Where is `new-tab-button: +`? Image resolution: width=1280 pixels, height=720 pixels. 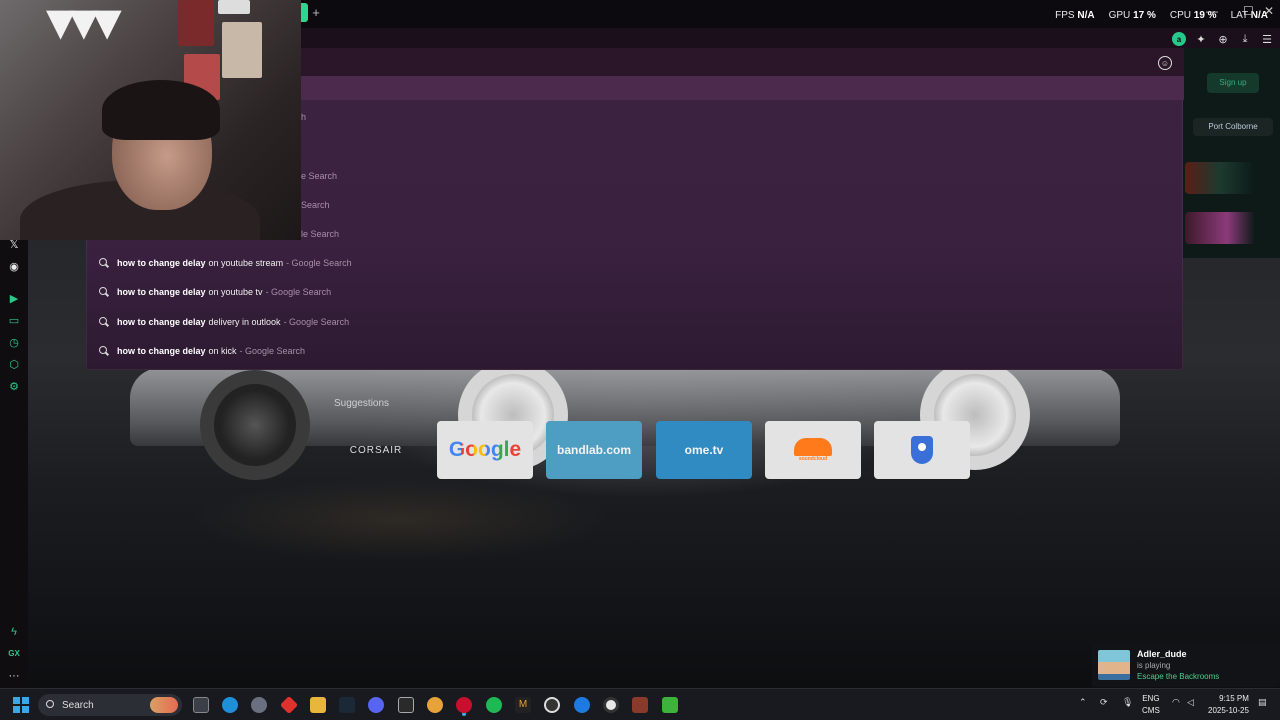
new-tab-button: + is located at coordinates (316, 13).